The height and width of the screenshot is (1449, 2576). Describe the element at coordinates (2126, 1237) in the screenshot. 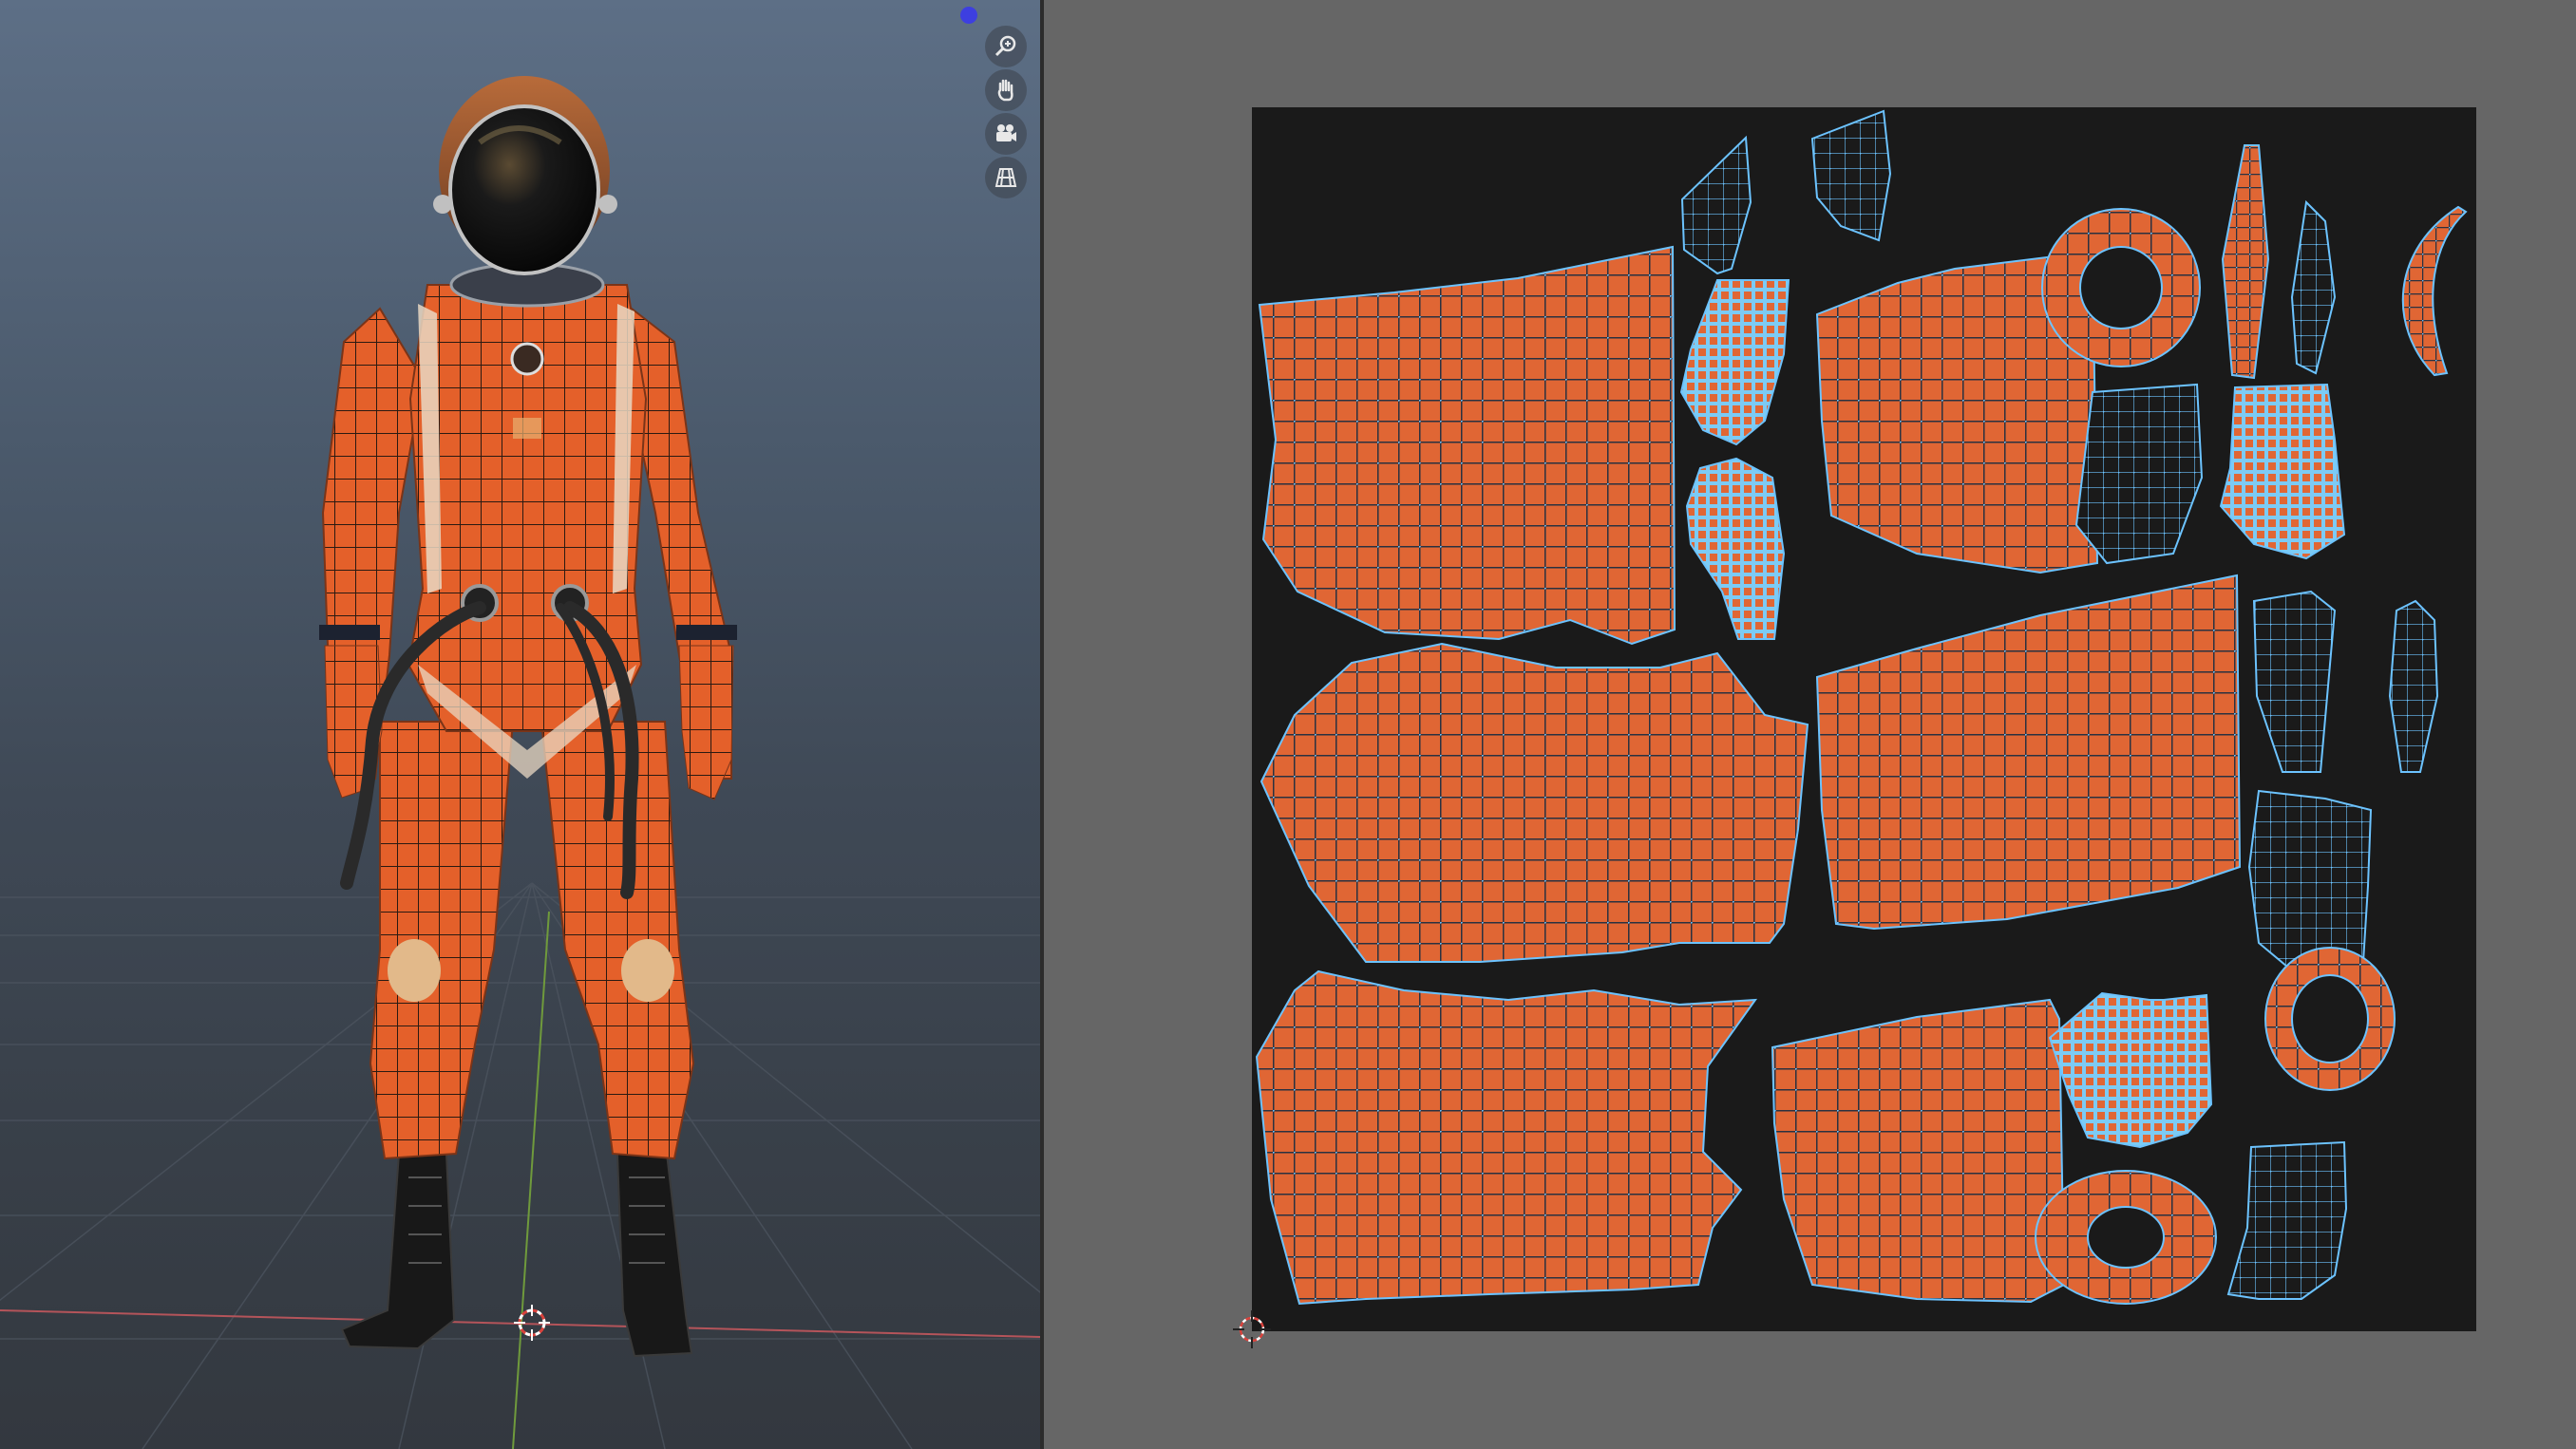

I see `uv-island-ankle-ring` at that location.